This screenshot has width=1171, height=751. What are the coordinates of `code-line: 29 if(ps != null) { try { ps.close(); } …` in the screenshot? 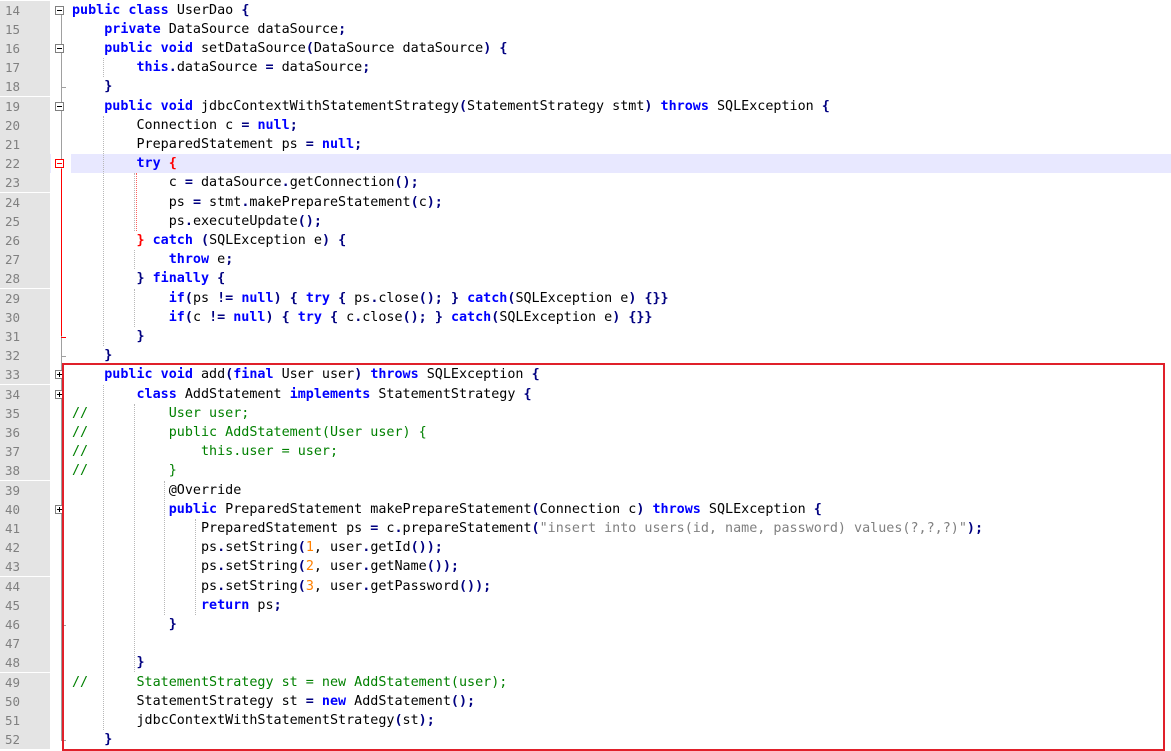 It's located at (585, 298).